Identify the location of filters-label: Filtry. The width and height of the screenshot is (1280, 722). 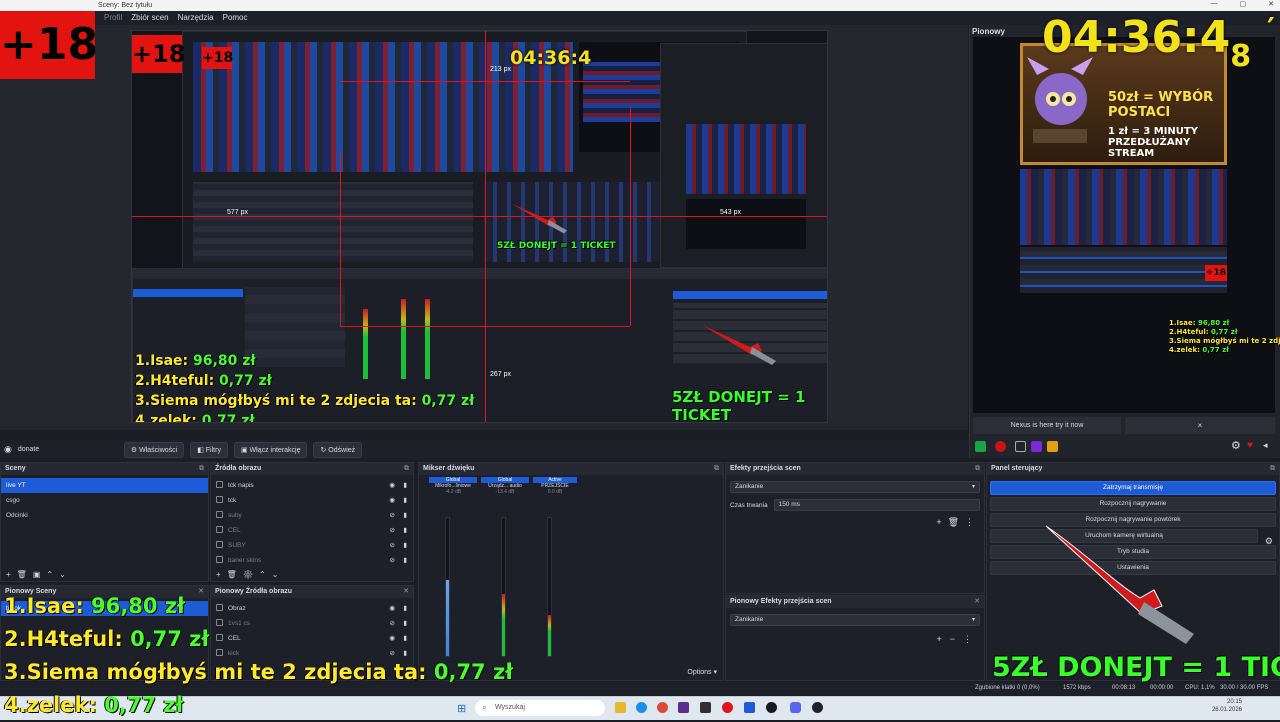
(213, 450).